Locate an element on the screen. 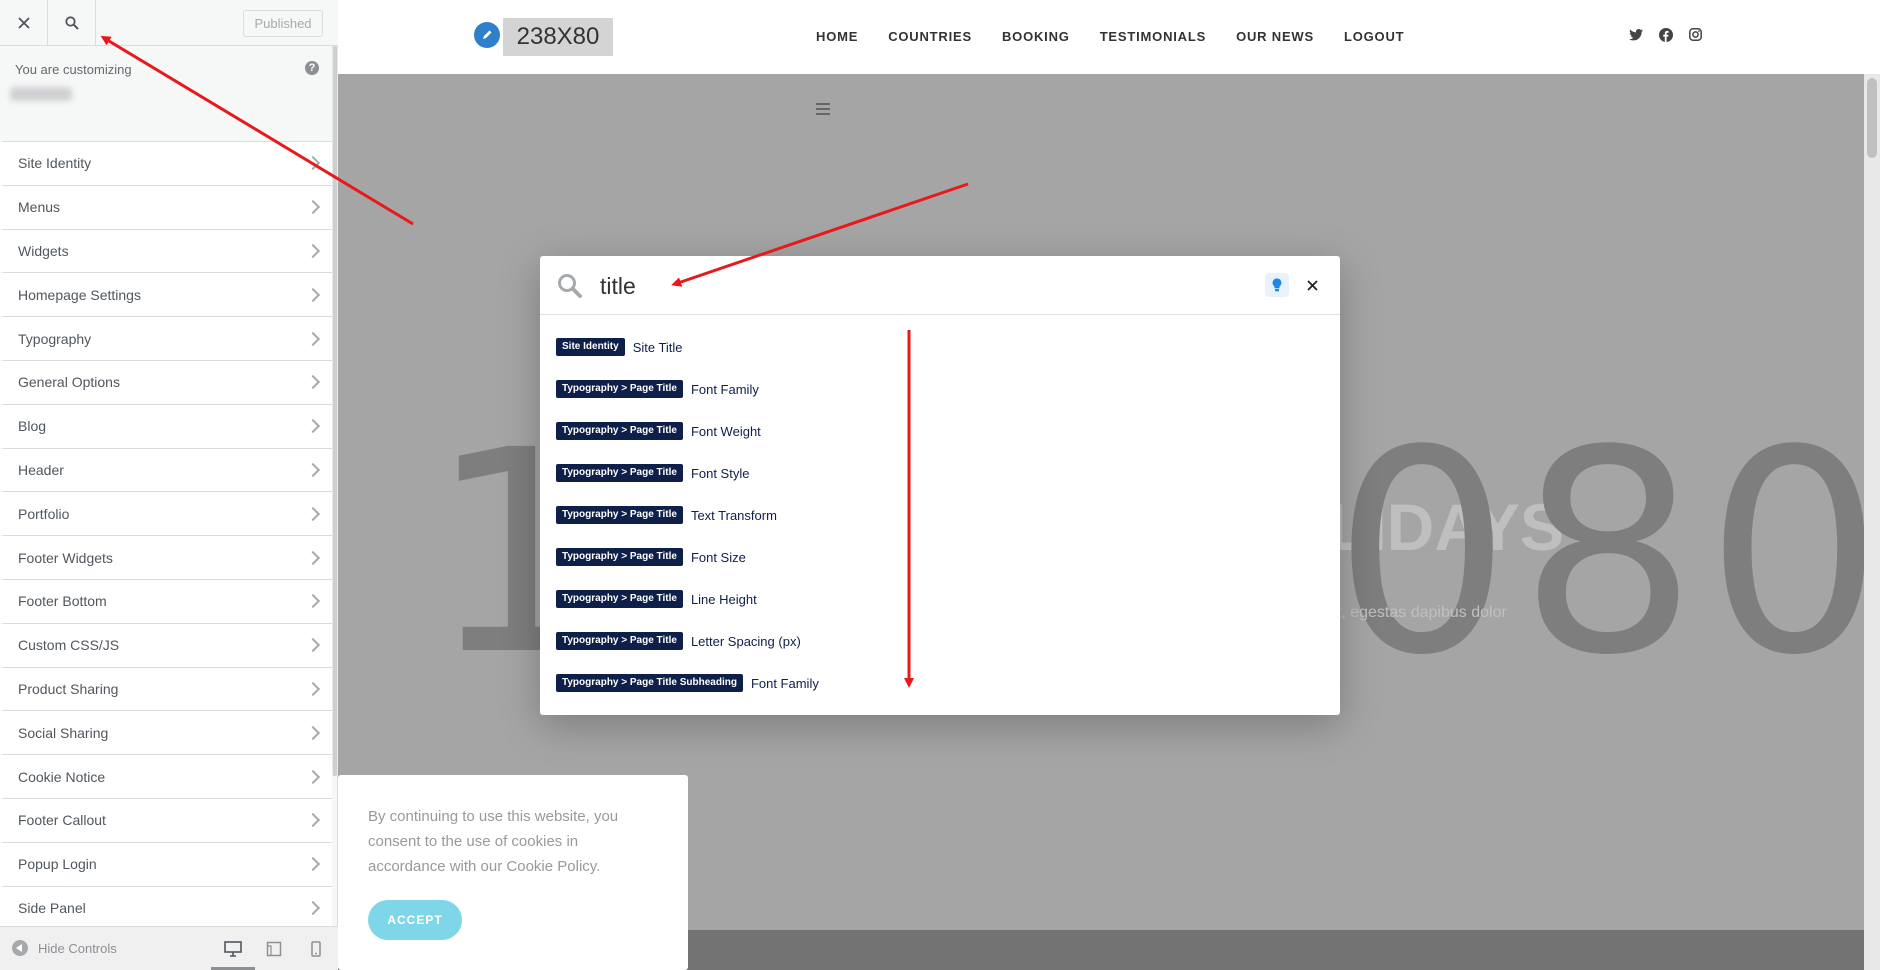 The image size is (1880, 970). close-search-button is located at coordinates (1312, 285).